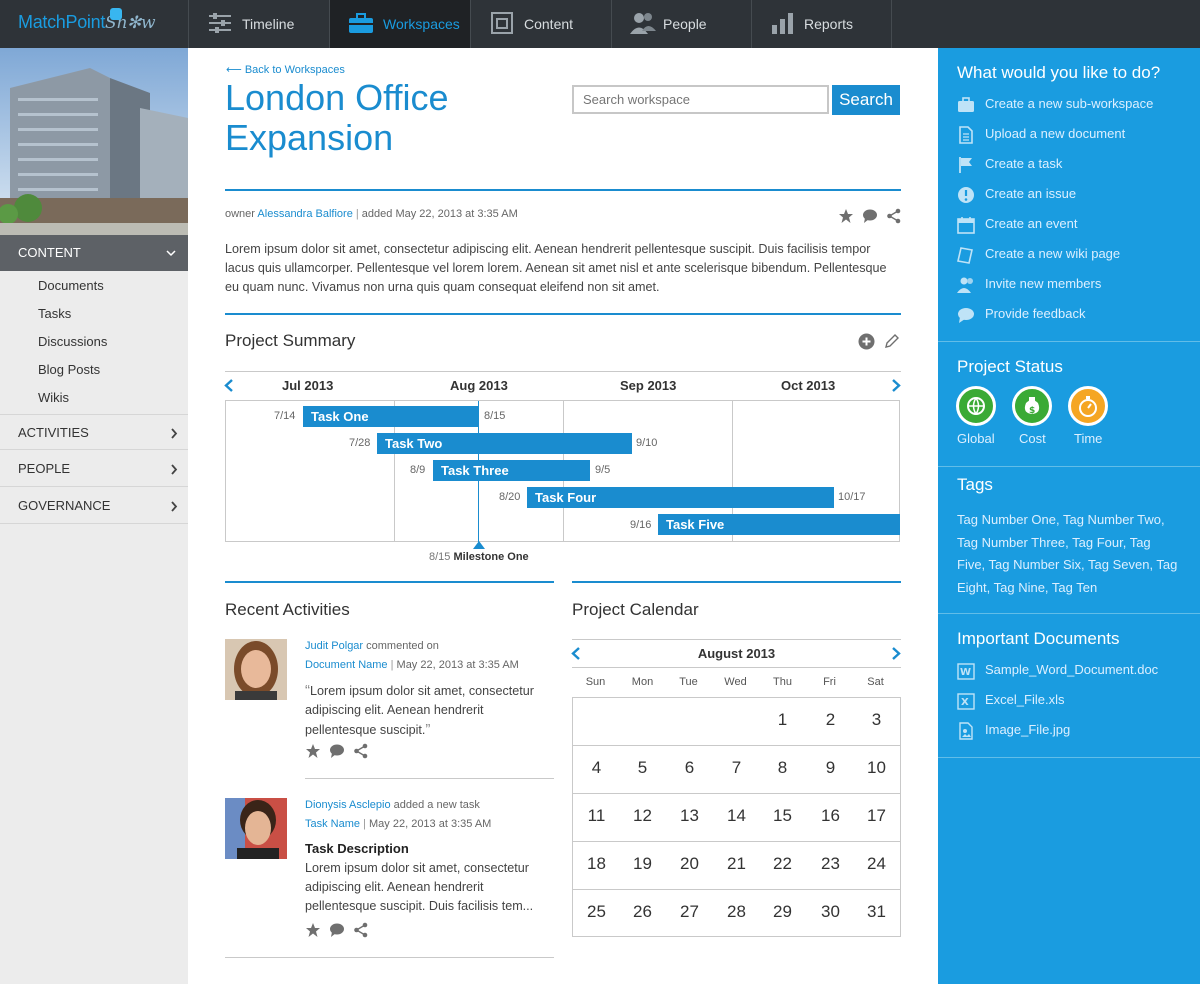  Describe the element at coordinates (1029, 284) in the screenshot. I see `action-invite-members: Invite new members` at that location.